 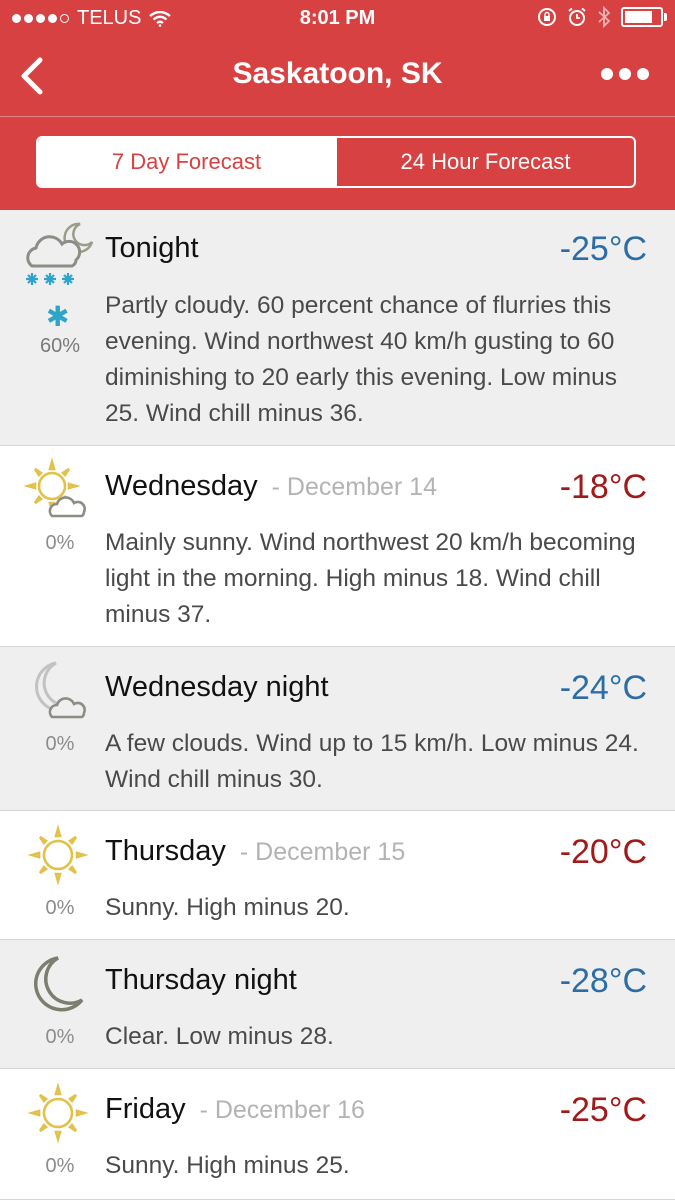 What do you see at coordinates (58, 984) in the screenshot?
I see `moon-icon` at bounding box center [58, 984].